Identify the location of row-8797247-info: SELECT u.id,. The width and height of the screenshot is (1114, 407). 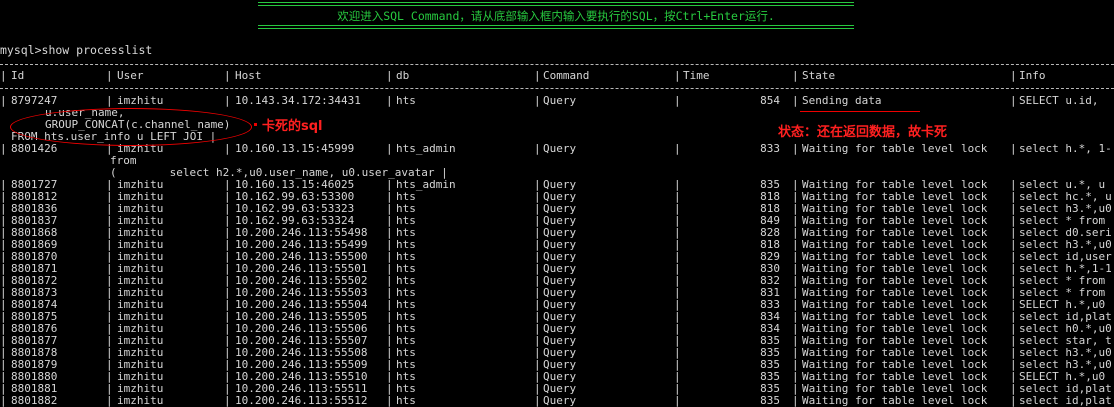
(1059, 100).